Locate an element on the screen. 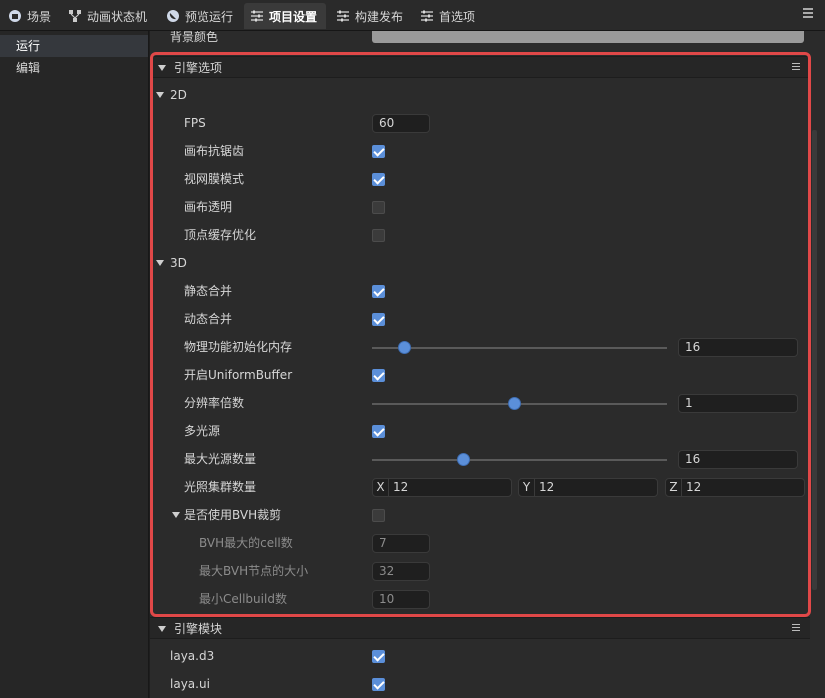  cluster-y-field: Y 12 is located at coordinates (588, 487).